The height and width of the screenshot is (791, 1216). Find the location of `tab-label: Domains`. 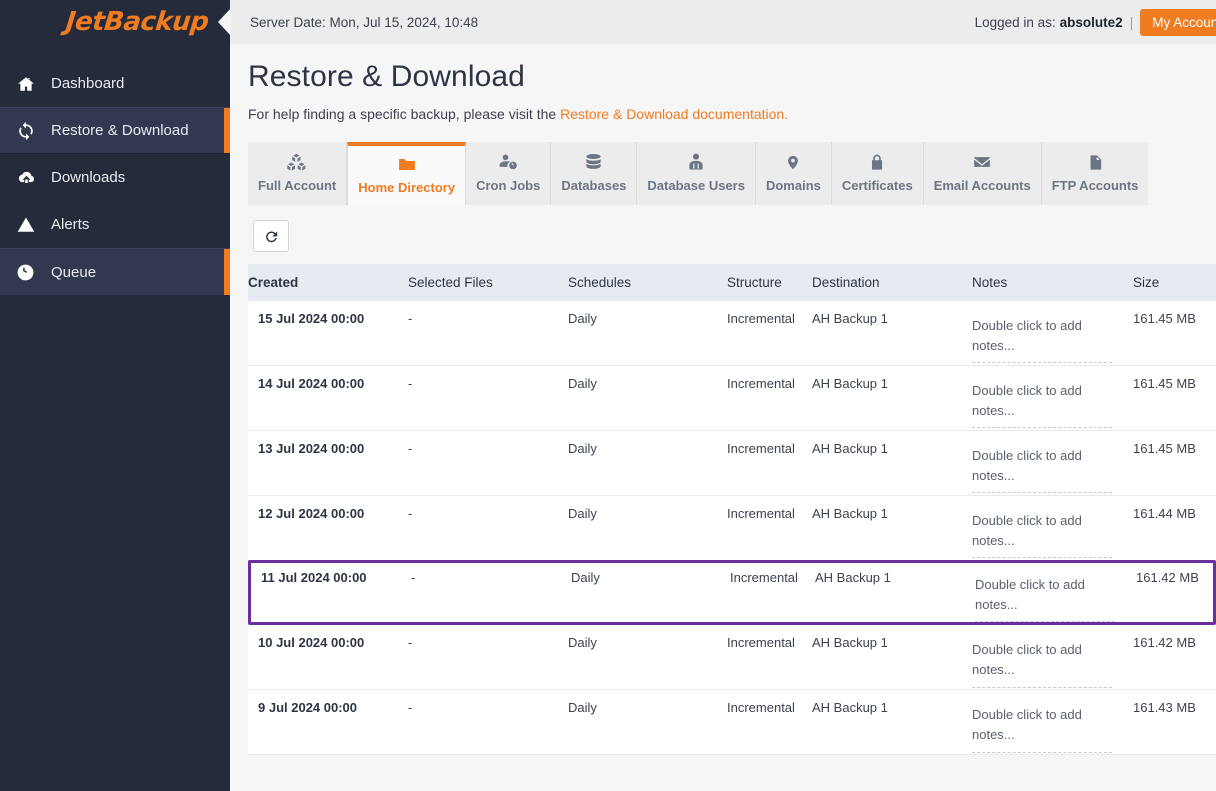

tab-label: Domains is located at coordinates (793, 185).